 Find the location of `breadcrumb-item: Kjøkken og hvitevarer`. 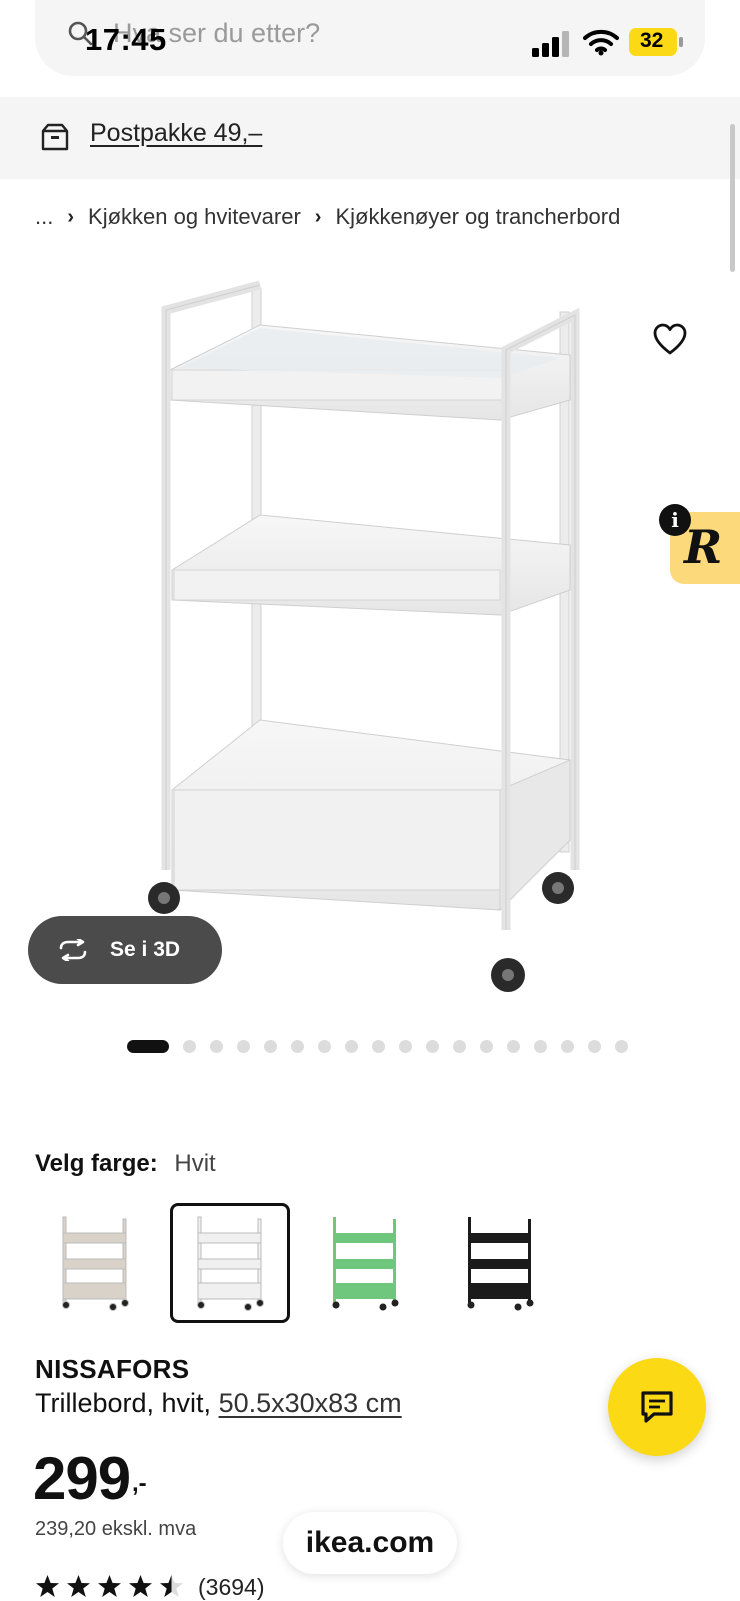

breadcrumb-item: Kjøkken og hvitevarer is located at coordinates (194, 217).